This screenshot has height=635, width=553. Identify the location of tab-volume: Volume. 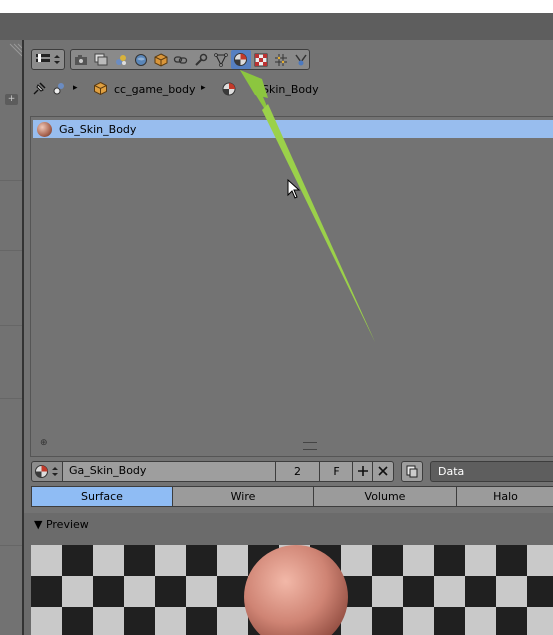
(385, 496).